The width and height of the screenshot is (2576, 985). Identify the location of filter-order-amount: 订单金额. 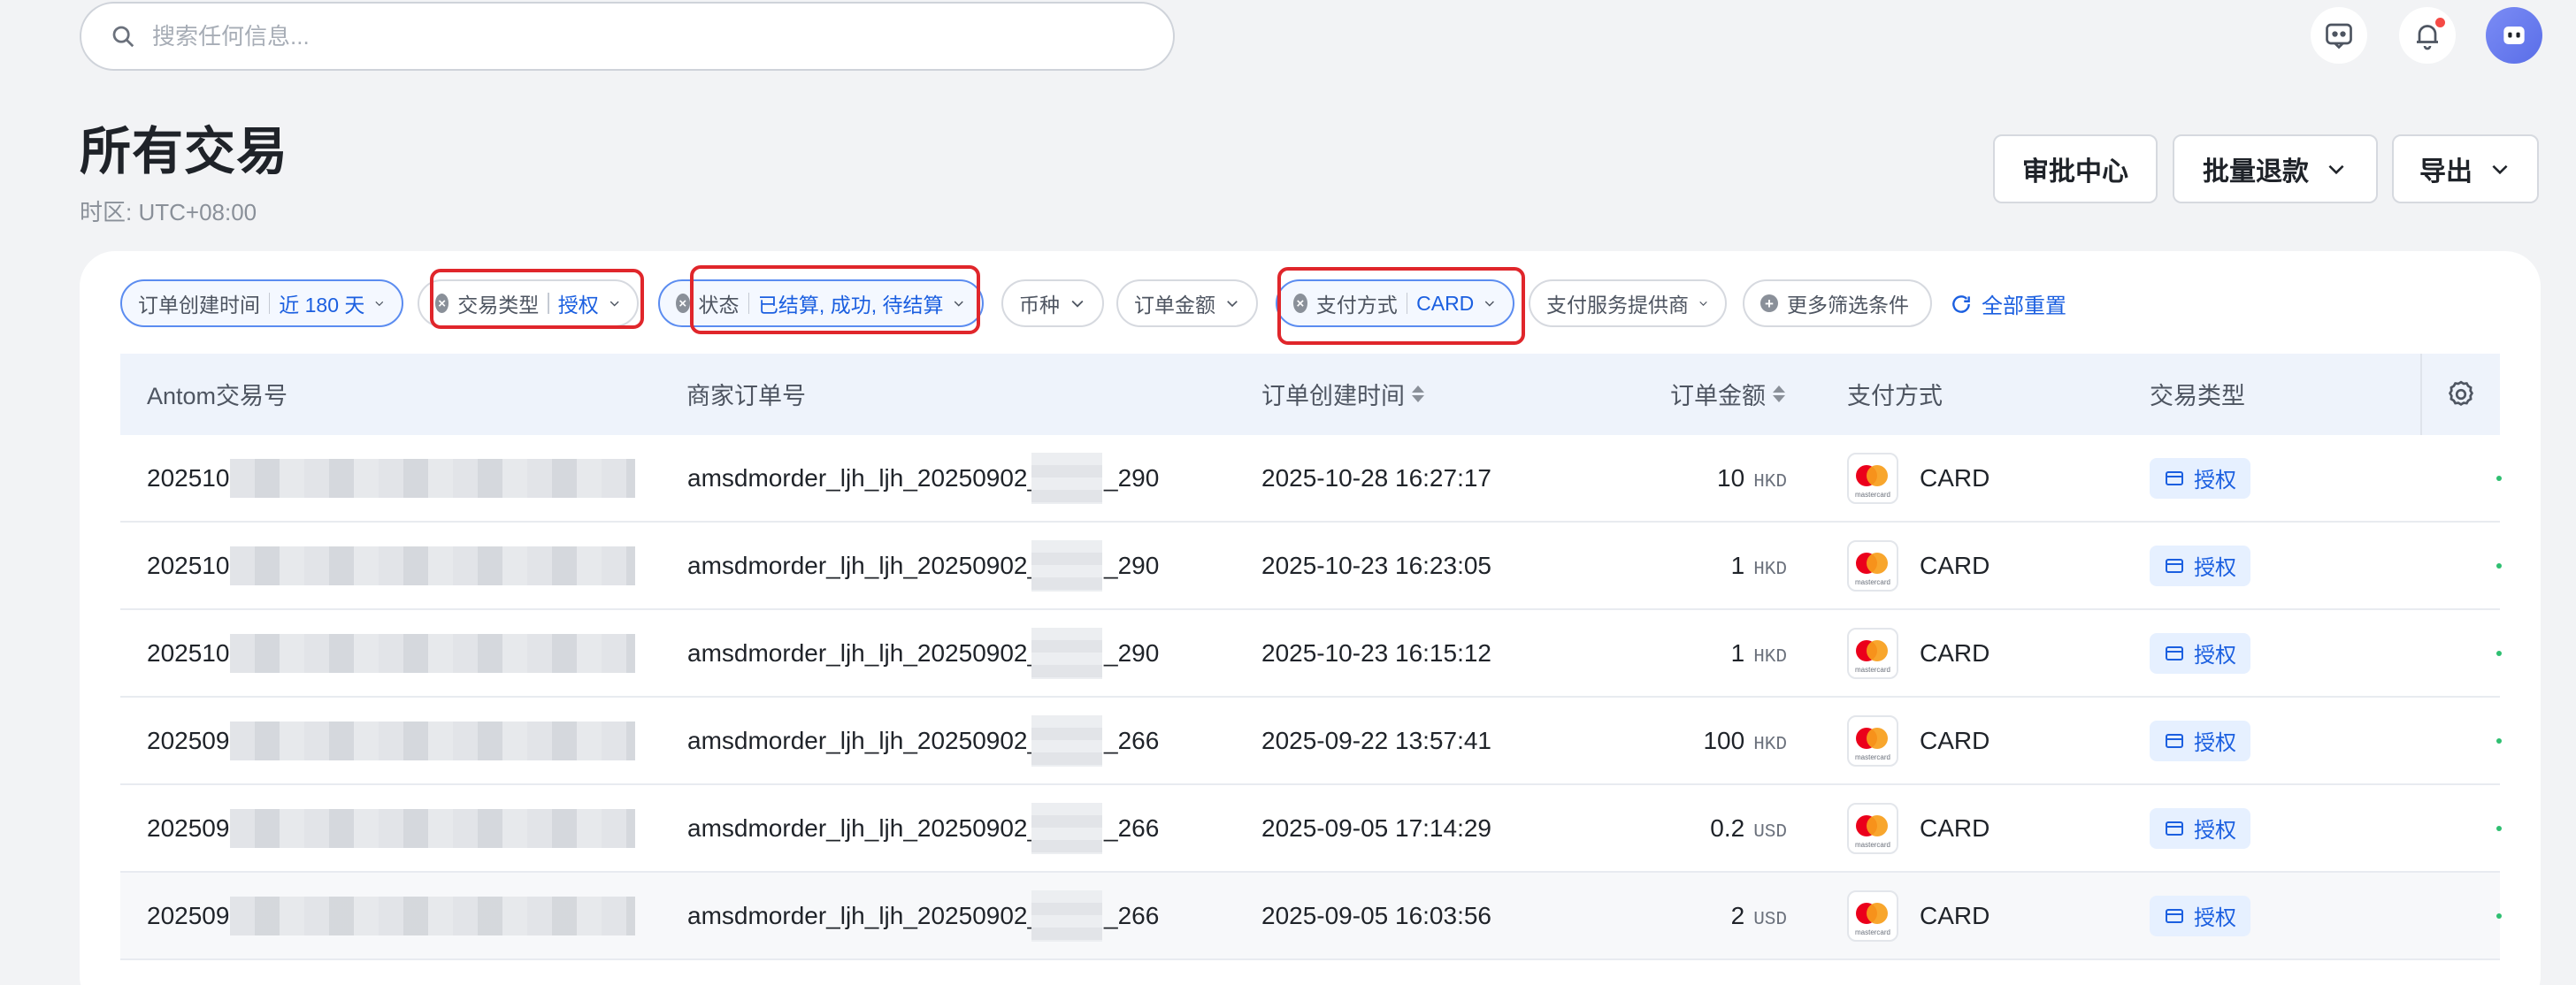
(1187, 303).